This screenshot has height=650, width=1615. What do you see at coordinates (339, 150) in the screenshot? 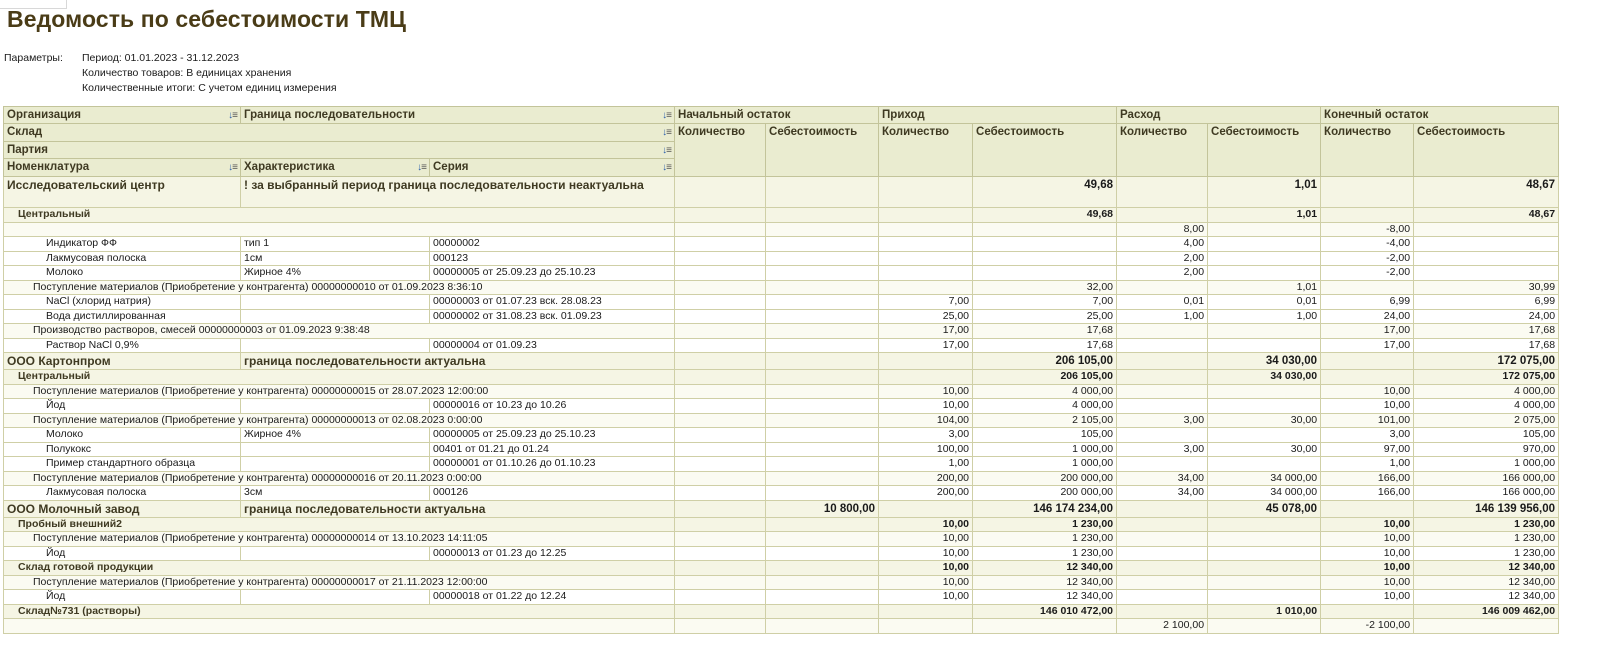
I see `col-header-party: Партия ↓≡` at bounding box center [339, 150].